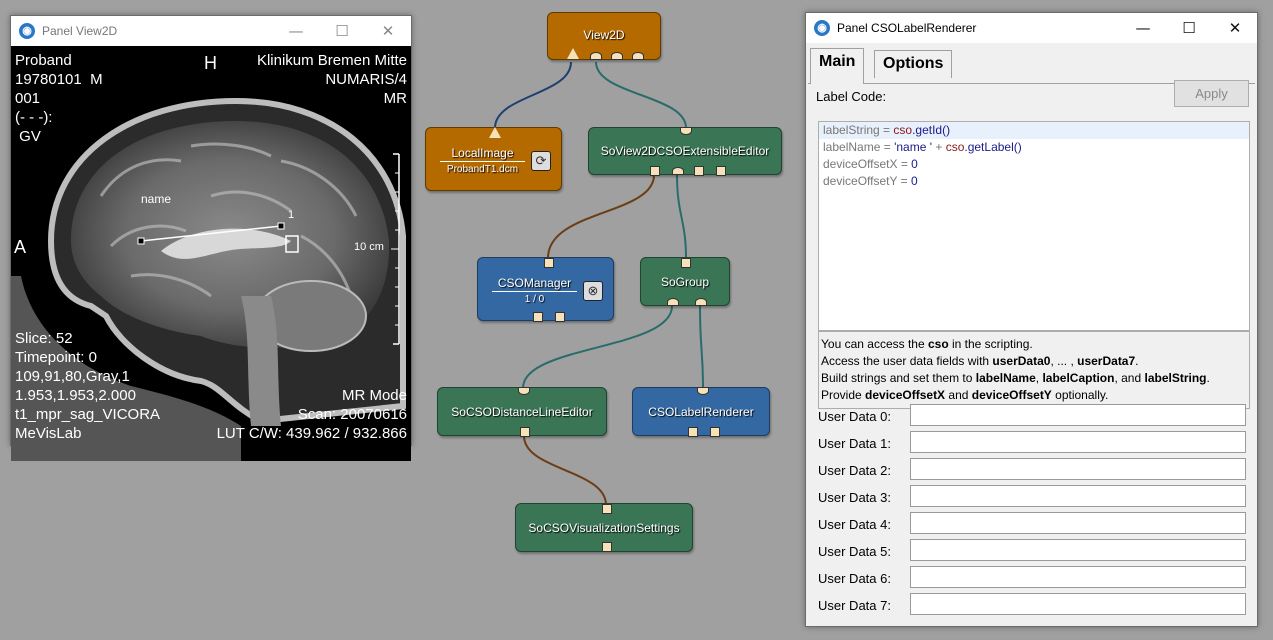  What do you see at coordinates (1078, 604) in the screenshot?
I see `user-data-7-field` at bounding box center [1078, 604].